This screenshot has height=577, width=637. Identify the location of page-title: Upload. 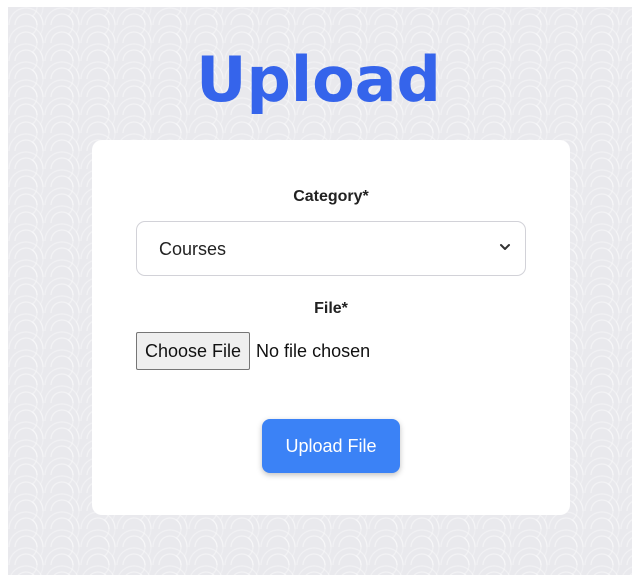
(318, 79).